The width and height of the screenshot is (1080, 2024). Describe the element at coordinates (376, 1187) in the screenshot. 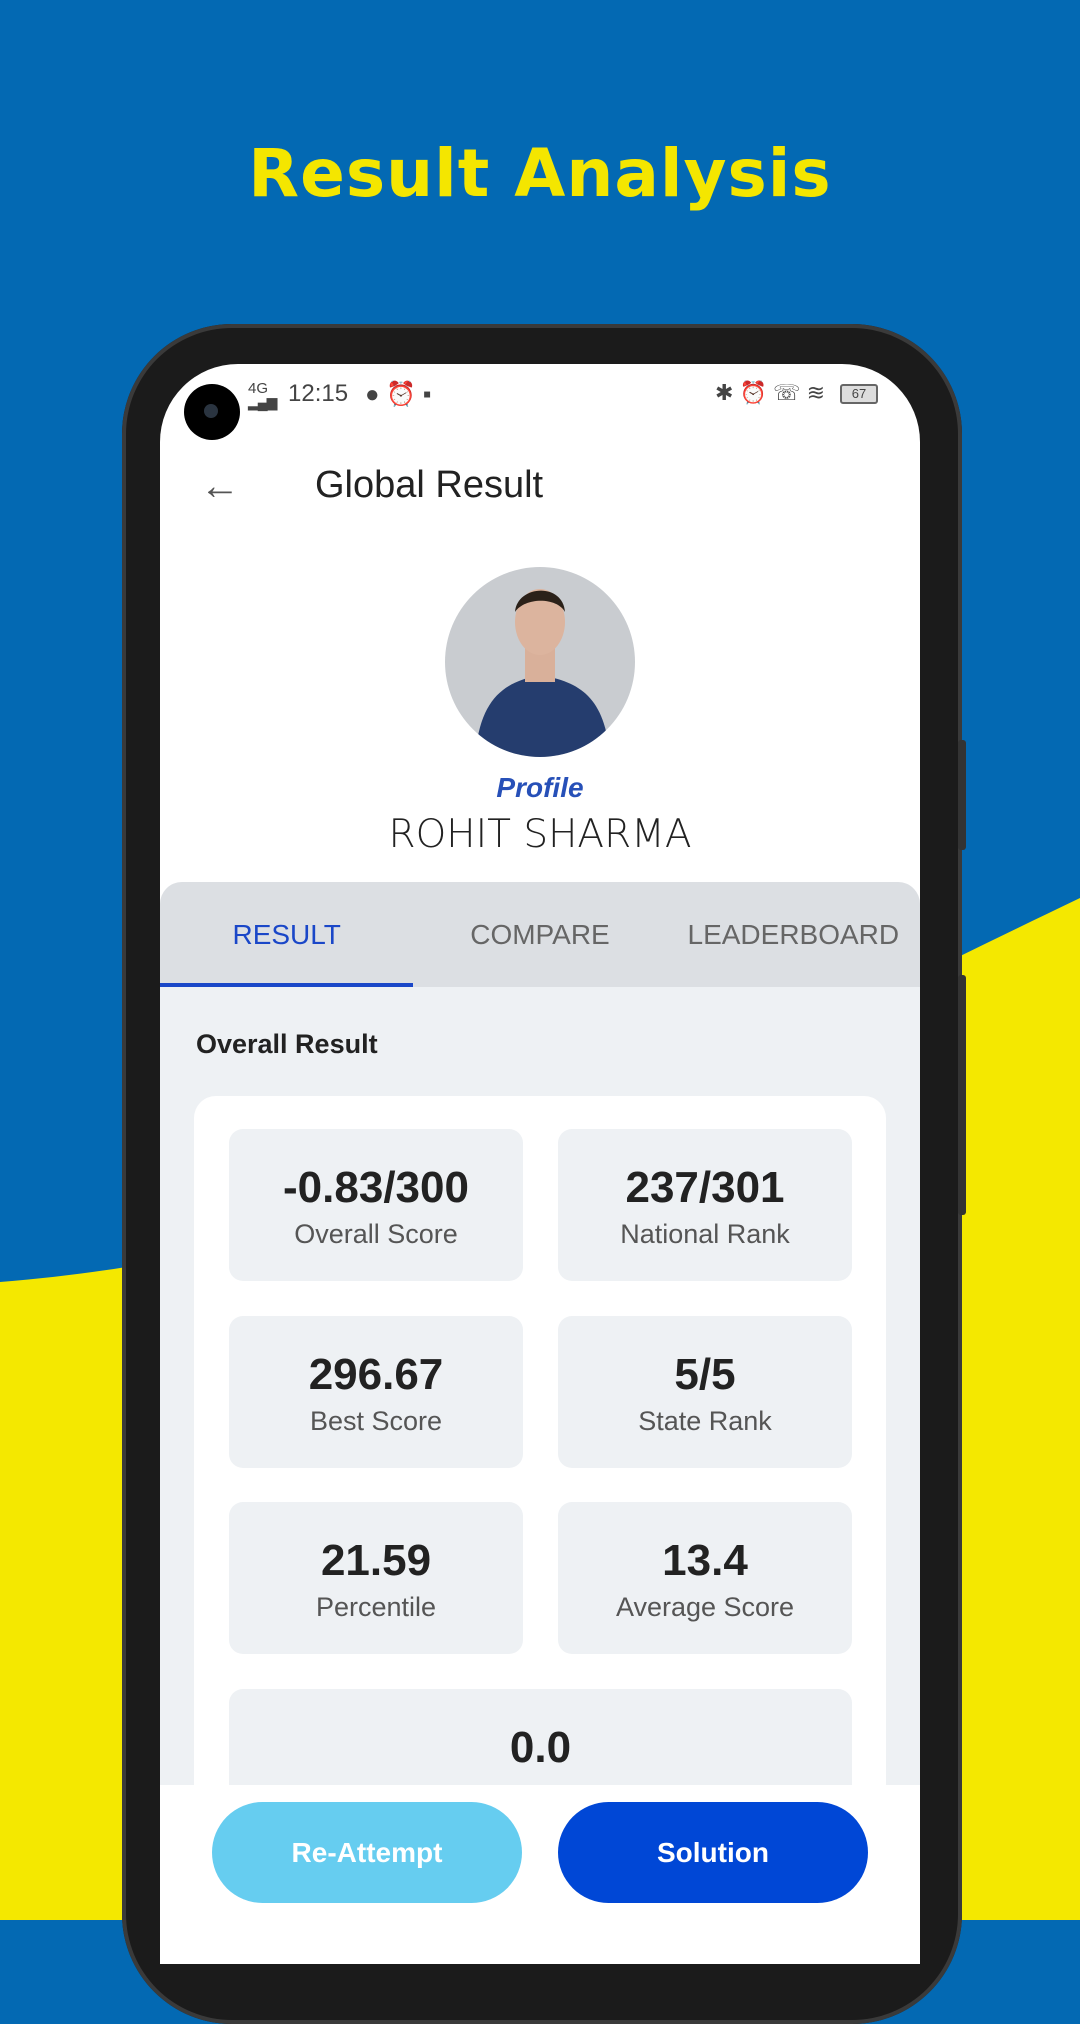

I see `stat-value: -0.83/300` at that location.